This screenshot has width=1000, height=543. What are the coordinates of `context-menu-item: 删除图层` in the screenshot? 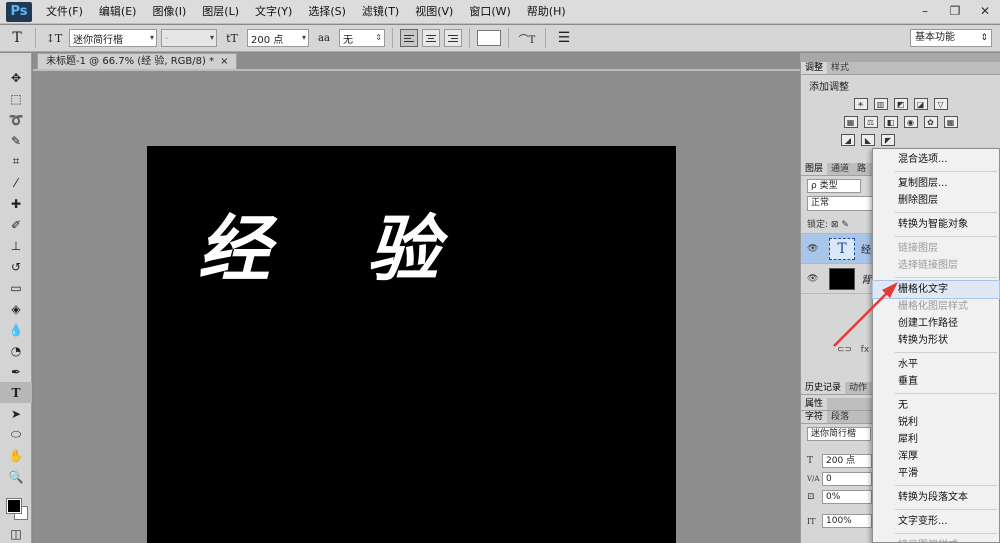 It's located at (936, 200).